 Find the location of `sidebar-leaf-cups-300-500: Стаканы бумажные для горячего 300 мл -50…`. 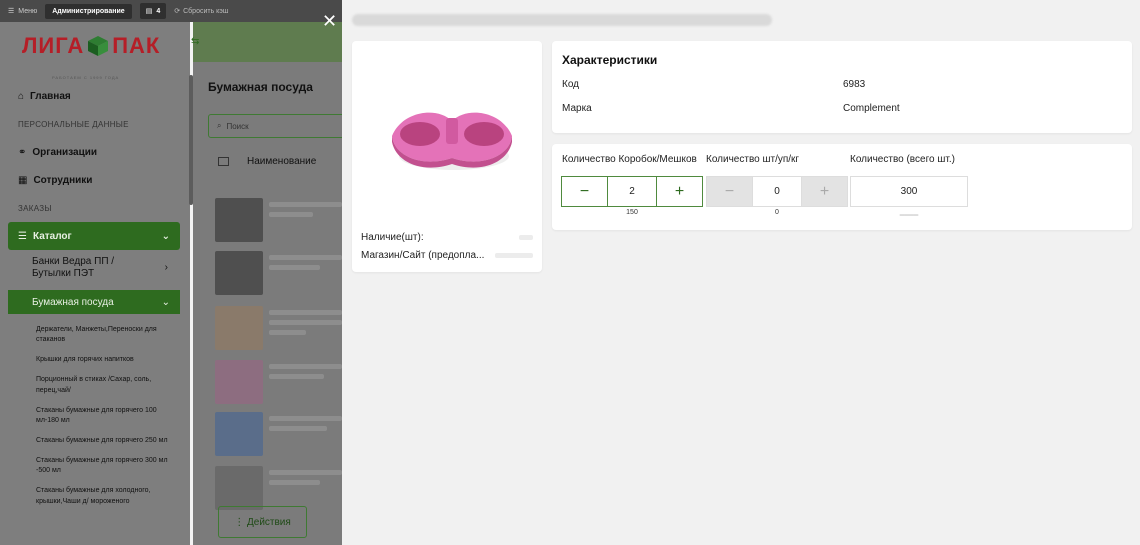

sidebar-leaf-cups-300-500: Стаканы бумажные для горячего 300 мл -50… is located at coordinates (95, 466).